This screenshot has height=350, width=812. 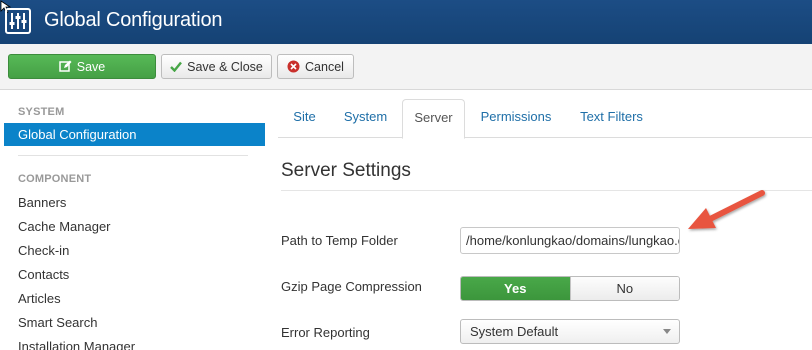 I want to click on sidebar-item-cache-manager: Cache Manager, so click(x=64, y=226).